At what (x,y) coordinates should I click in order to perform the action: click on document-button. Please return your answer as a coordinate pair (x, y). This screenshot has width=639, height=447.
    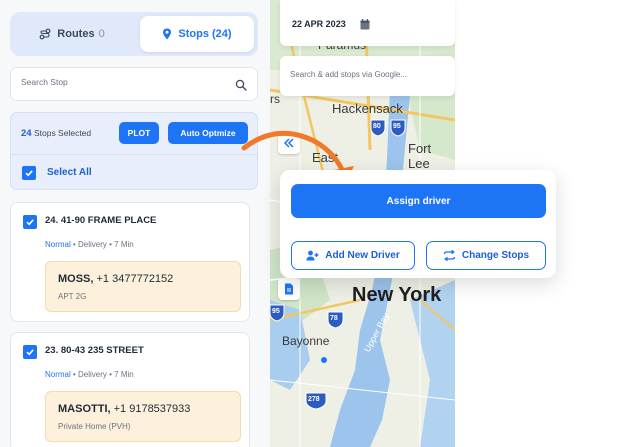
    Looking at the image, I should click on (289, 289).